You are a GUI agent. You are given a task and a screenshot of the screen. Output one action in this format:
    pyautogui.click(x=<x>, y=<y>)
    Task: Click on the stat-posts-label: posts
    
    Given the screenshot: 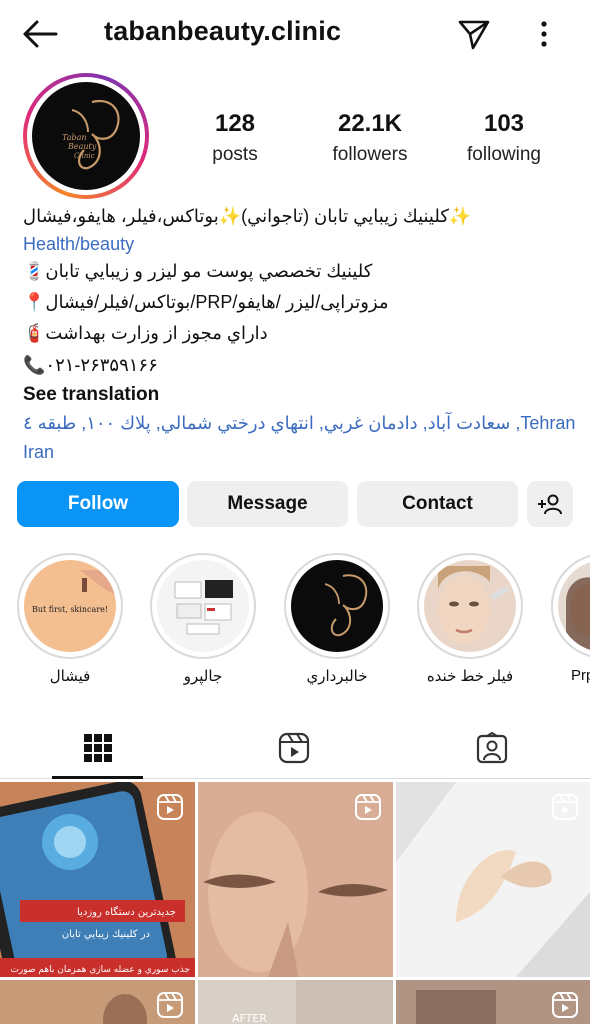 What is the action you would take?
    pyautogui.click(x=235, y=154)
    